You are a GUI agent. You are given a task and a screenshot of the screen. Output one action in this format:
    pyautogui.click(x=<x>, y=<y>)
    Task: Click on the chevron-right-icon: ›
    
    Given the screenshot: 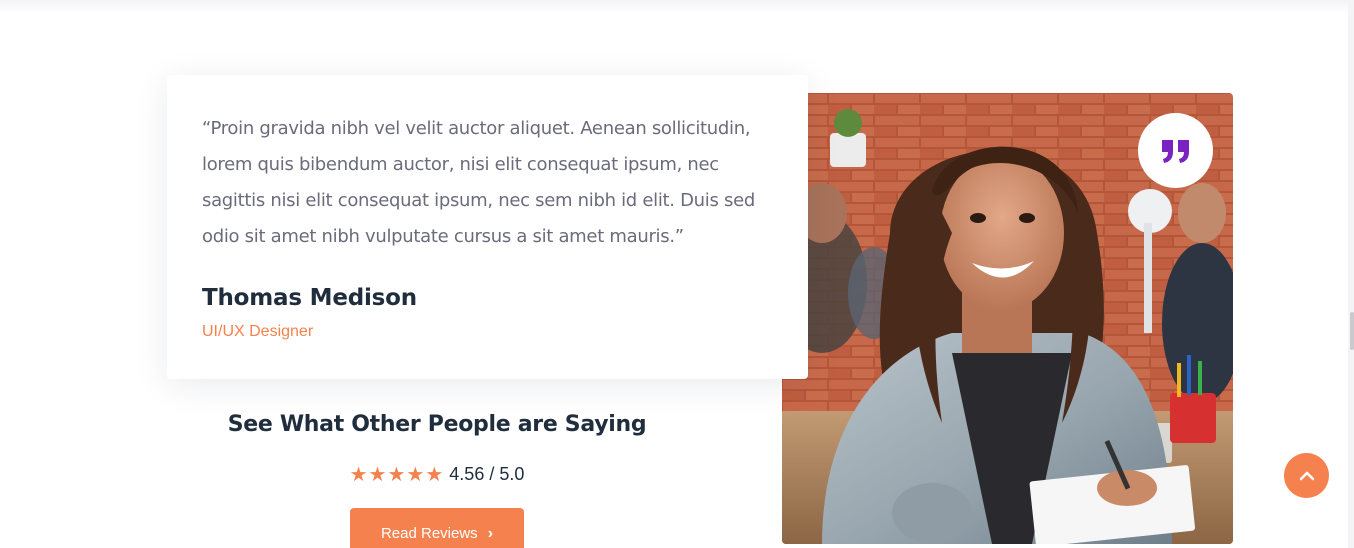 What is the action you would take?
    pyautogui.click(x=490, y=533)
    